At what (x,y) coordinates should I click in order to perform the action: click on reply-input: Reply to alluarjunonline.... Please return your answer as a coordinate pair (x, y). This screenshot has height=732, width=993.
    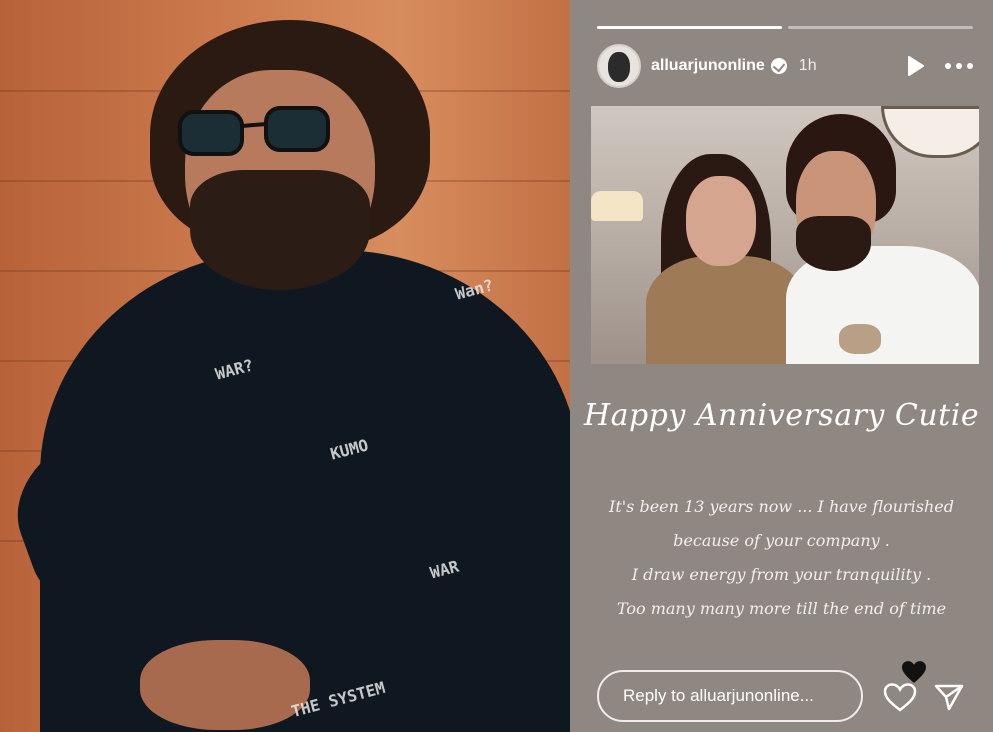
    Looking at the image, I should click on (730, 696).